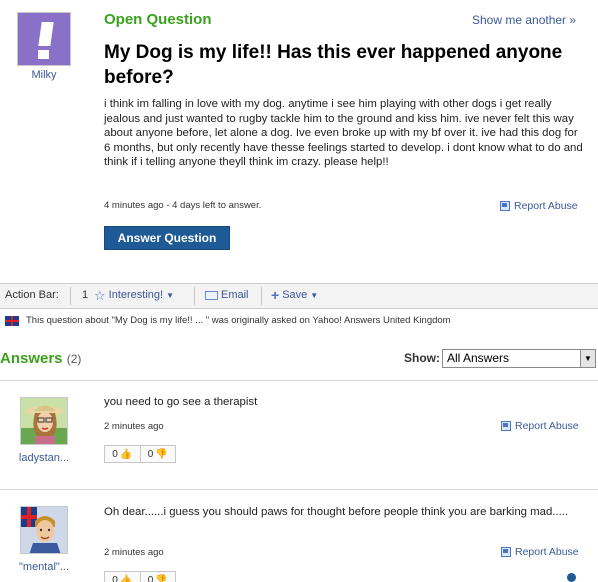  I want to click on save-label: Save, so click(295, 295).